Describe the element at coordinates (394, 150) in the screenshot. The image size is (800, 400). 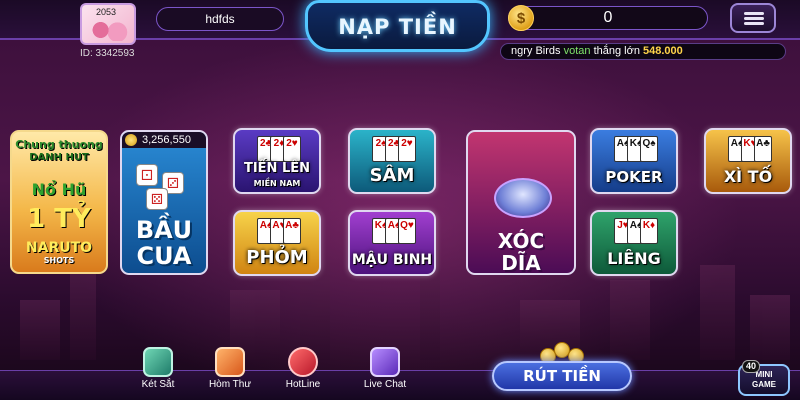
I see `playing-cards-icon: 2♠ 2♣ 2♥` at that location.